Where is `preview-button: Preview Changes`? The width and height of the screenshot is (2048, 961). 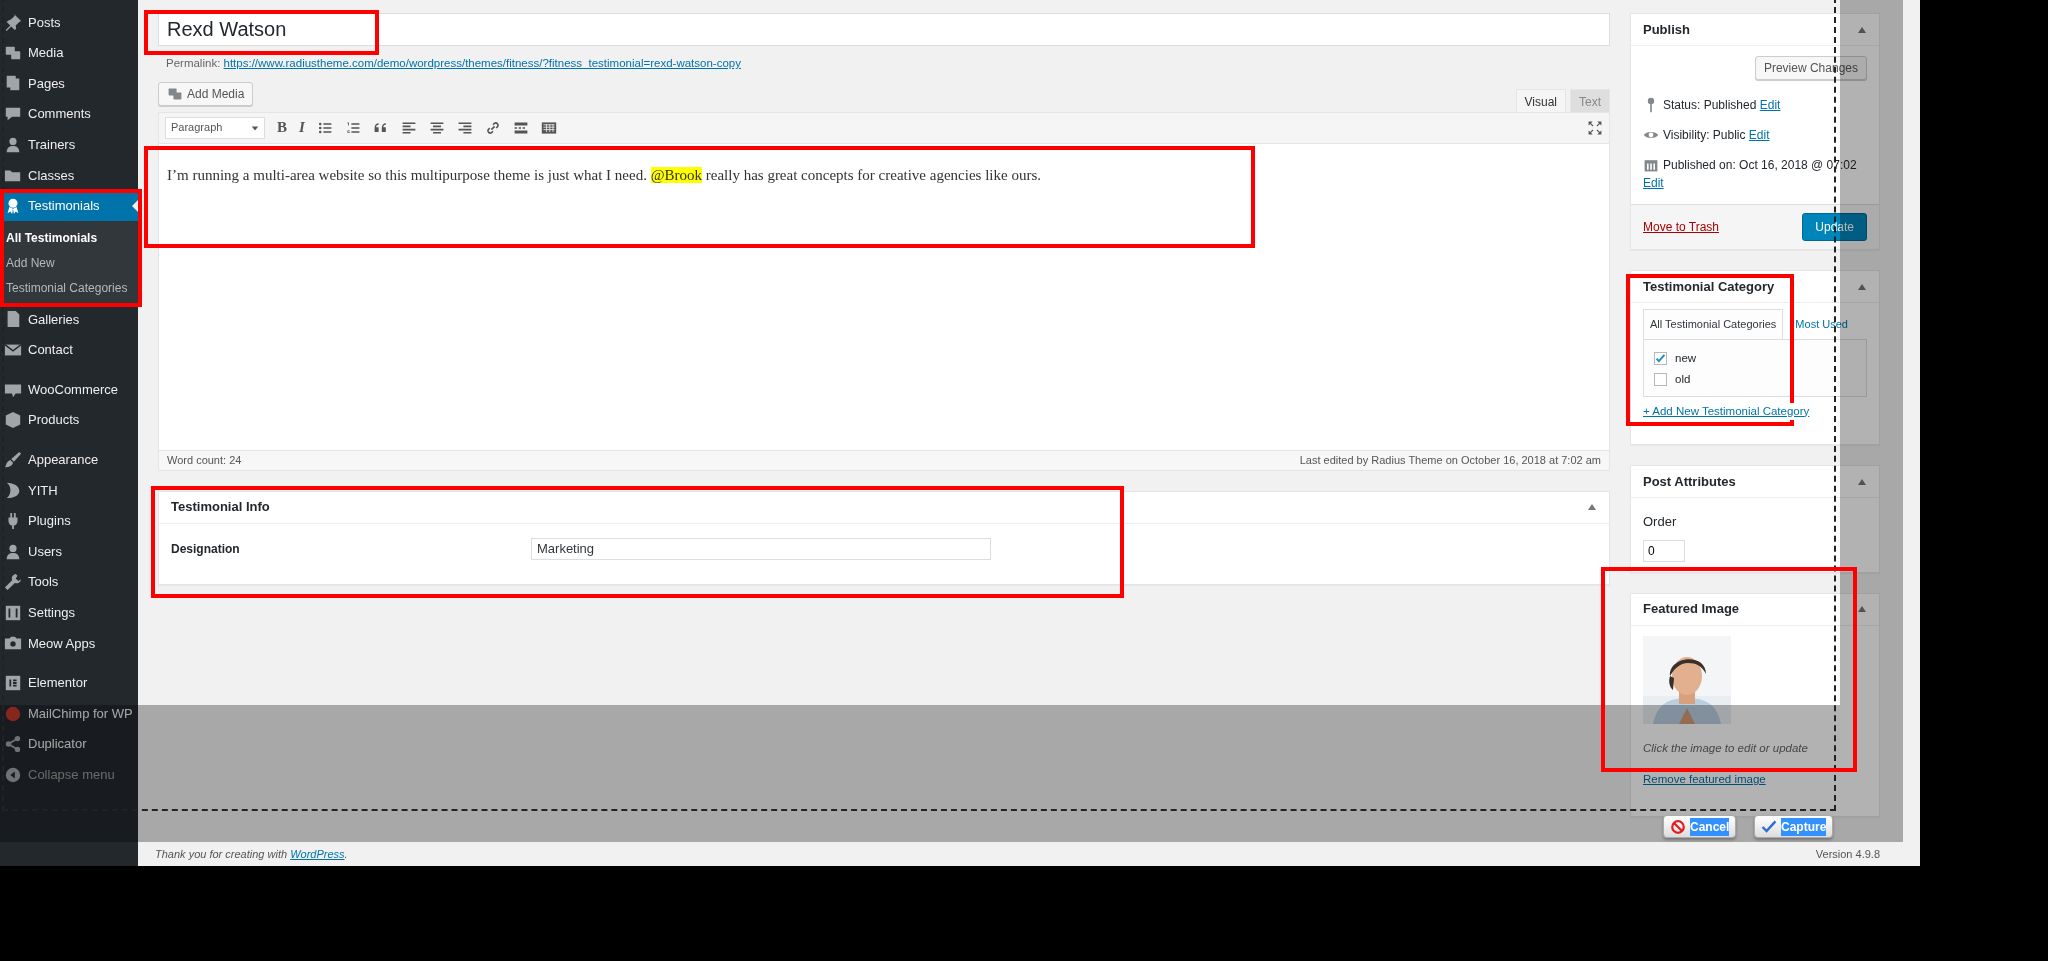
preview-button: Preview Changes is located at coordinates (1810, 68).